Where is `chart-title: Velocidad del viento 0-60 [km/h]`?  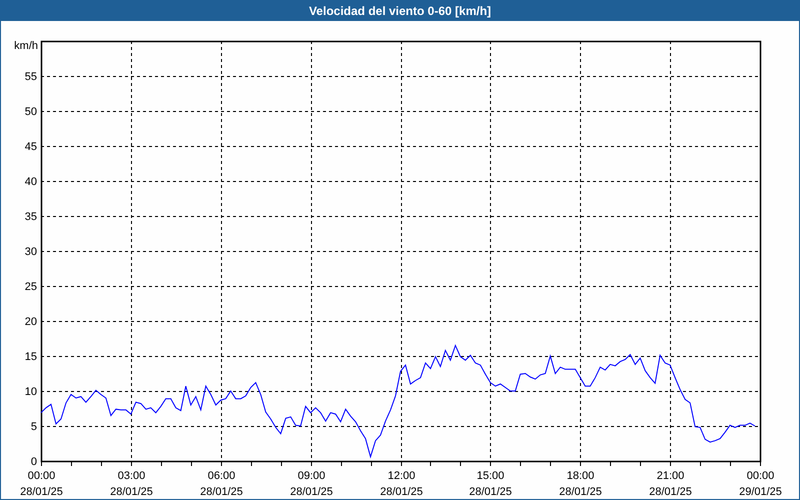 chart-title: Velocidad del viento 0-60 [km/h] is located at coordinates (400, 11).